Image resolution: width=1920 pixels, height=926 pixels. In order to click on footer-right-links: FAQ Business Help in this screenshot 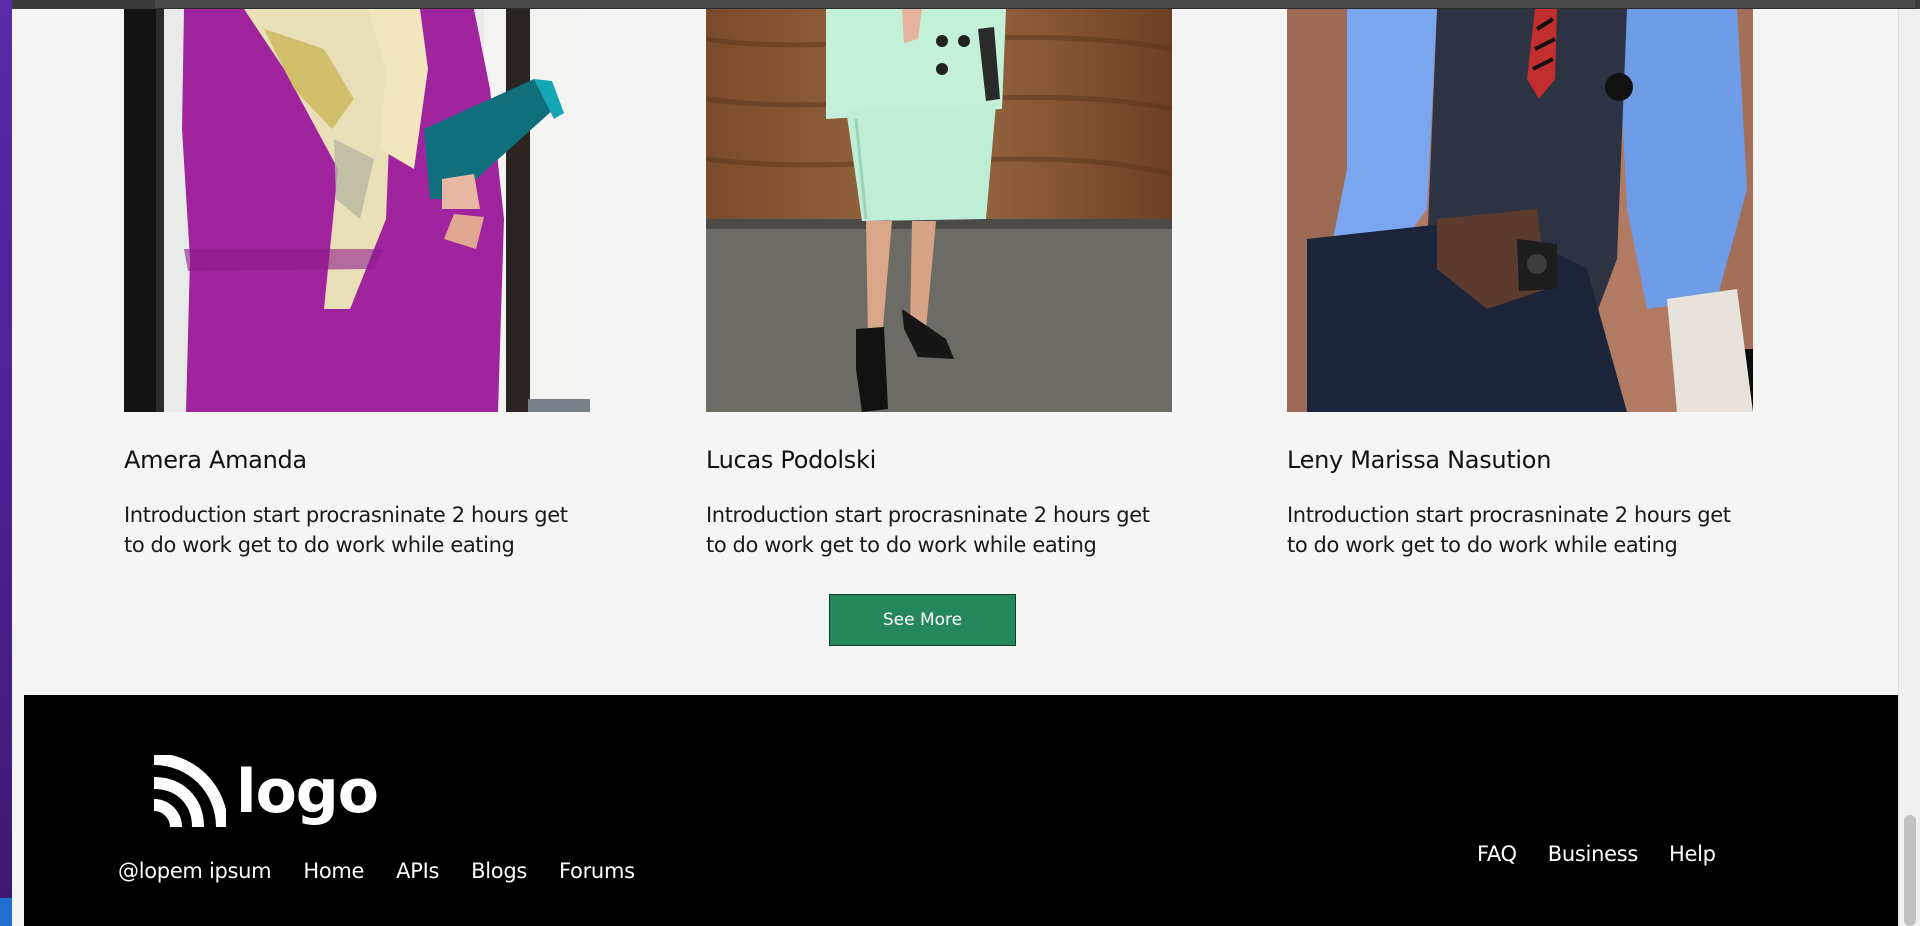, I will do `click(1596, 854)`.